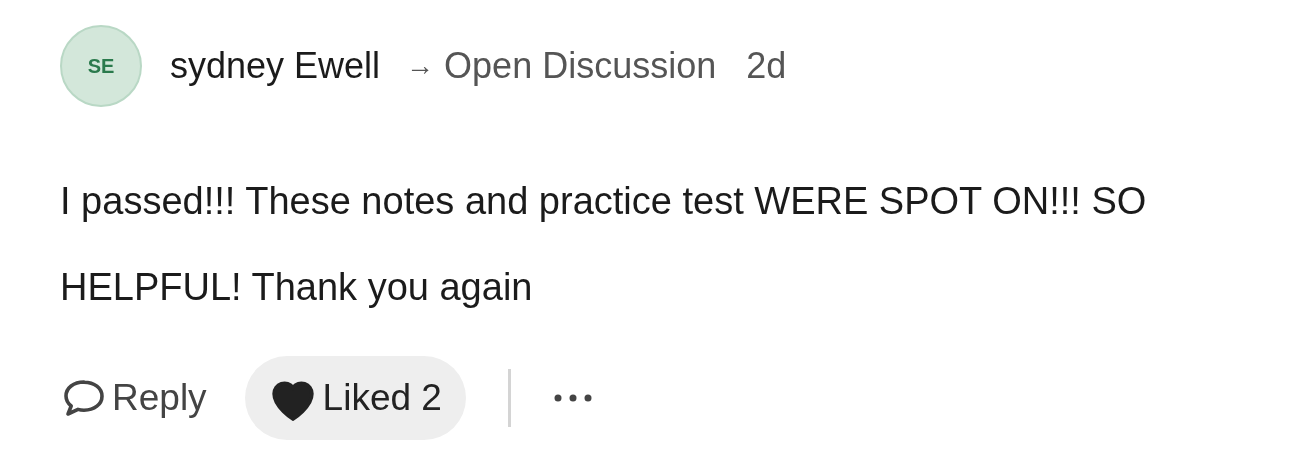 The image size is (1290, 457). Describe the element at coordinates (580, 66) in the screenshot. I see `discussion-link: Open Discussion` at that location.